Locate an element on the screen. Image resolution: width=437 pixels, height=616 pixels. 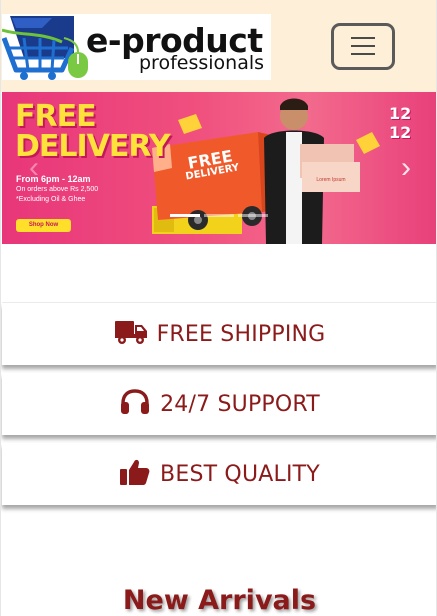
feature-free-shipping: FREE SHIPPING is located at coordinates (219, 334).